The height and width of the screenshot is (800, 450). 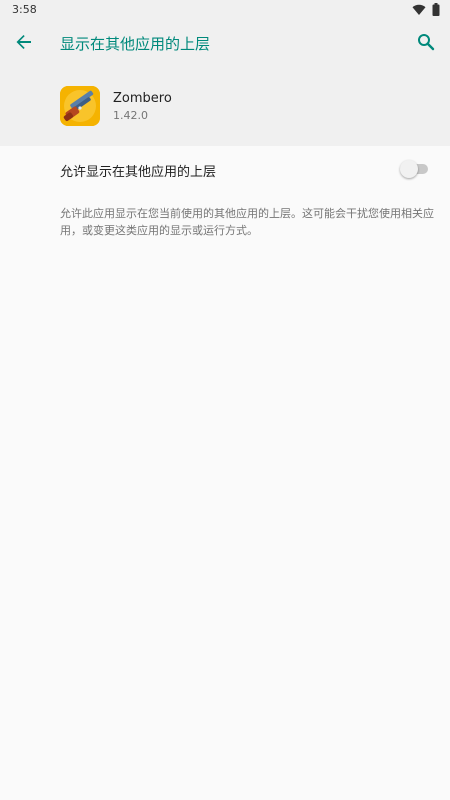 I want to click on back-button, so click(x=24, y=44).